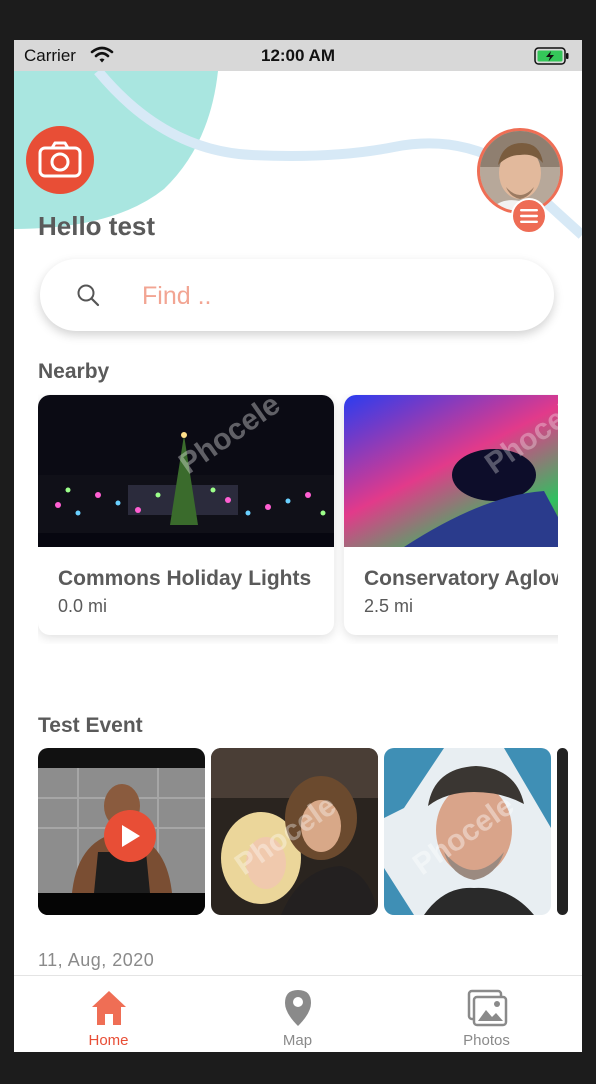 The width and height of the screenshot is (596, 1084). Describe the element at coordinates (461, 578) in the screenshot. I see `place-name: Conservatory Aglow` at that location.